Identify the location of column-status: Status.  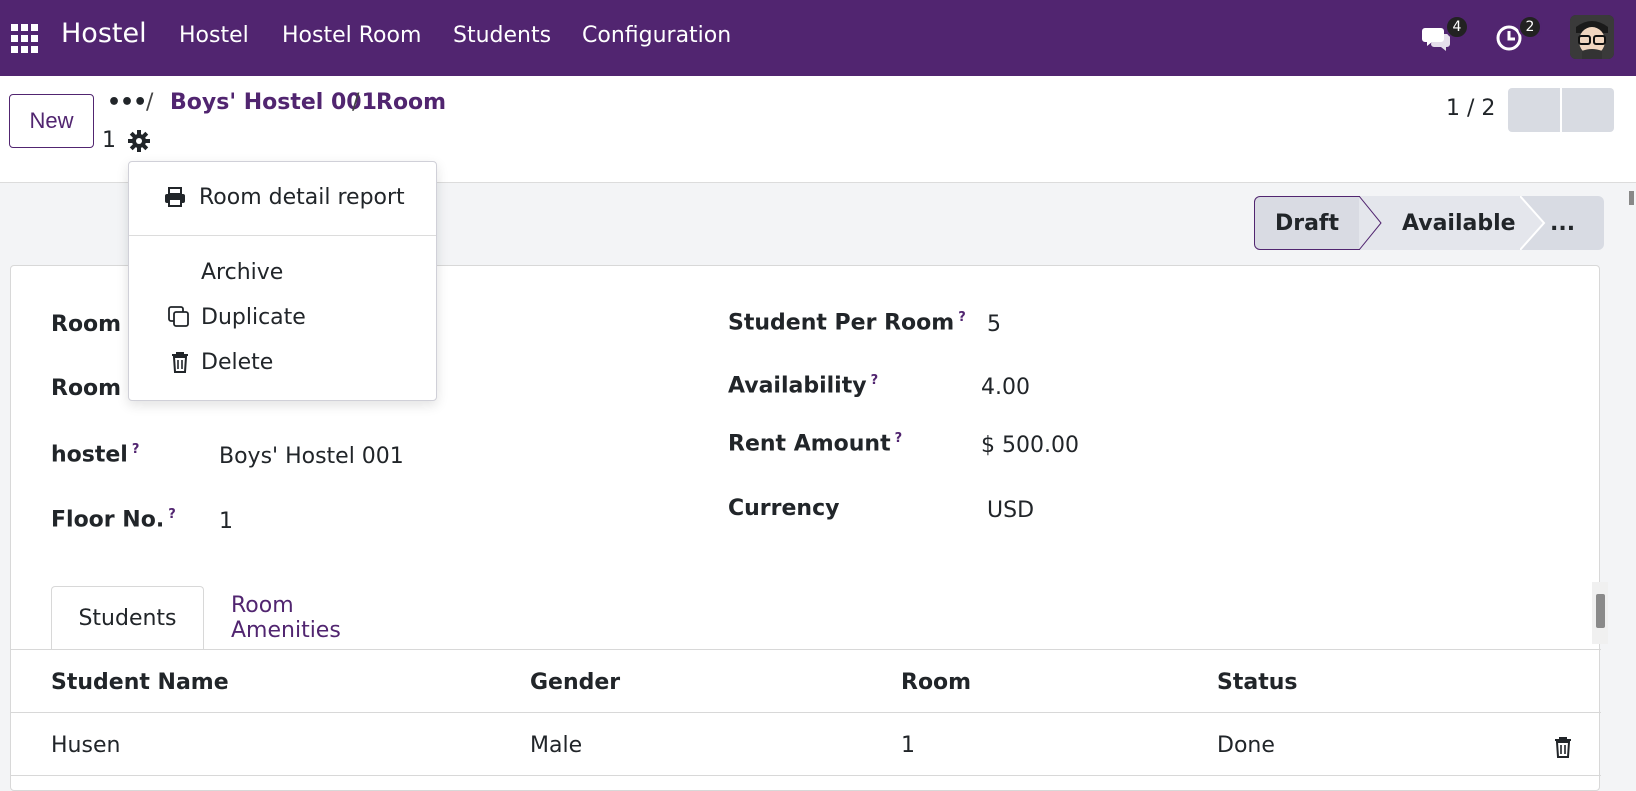
(1257, 682).